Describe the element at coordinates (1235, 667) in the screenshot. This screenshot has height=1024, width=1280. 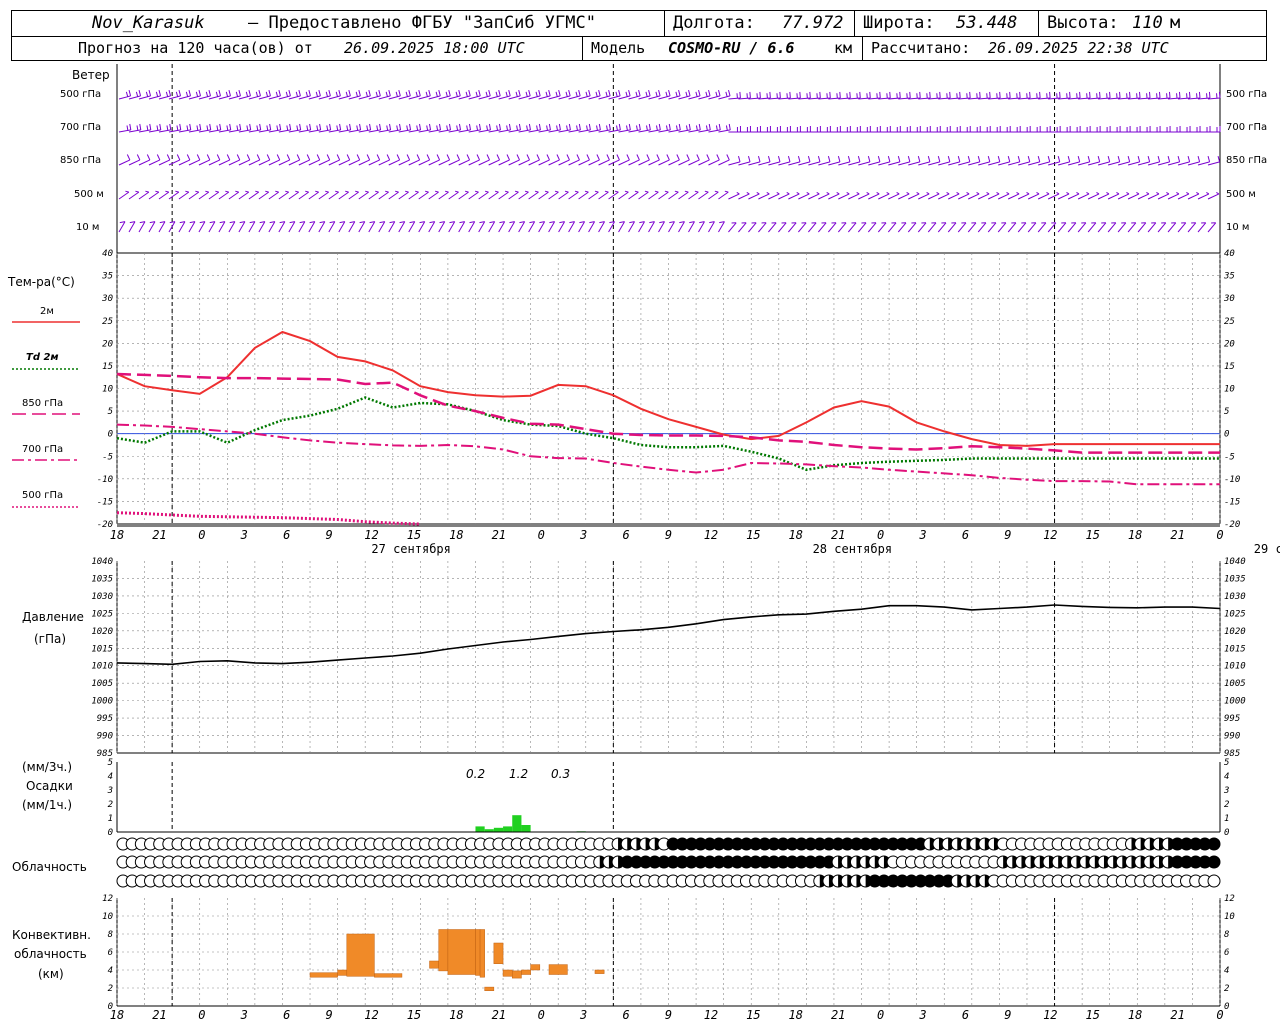
I see `pres-ytick-right: 1010` at that location.